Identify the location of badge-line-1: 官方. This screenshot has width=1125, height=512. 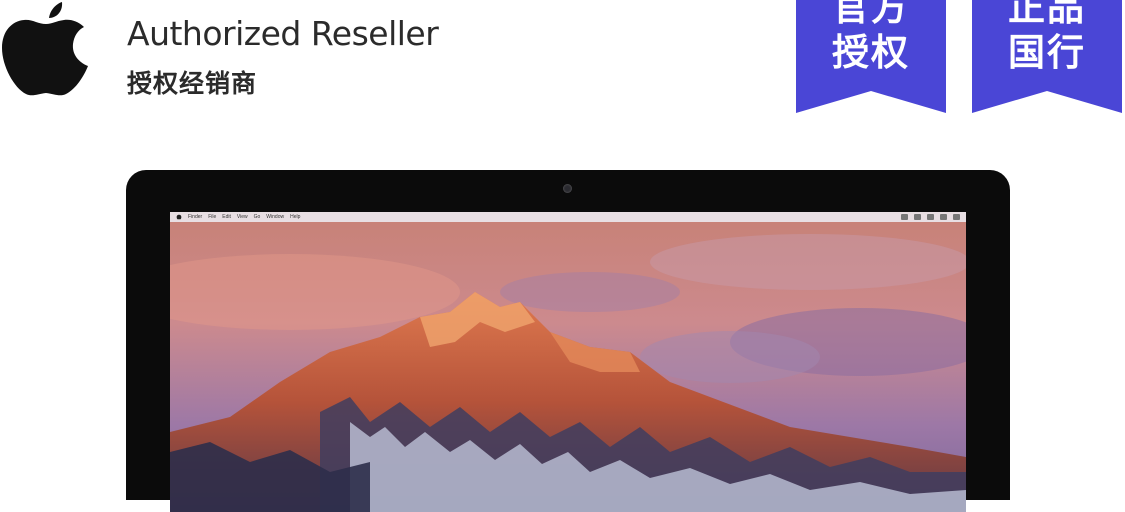
(871, 14).